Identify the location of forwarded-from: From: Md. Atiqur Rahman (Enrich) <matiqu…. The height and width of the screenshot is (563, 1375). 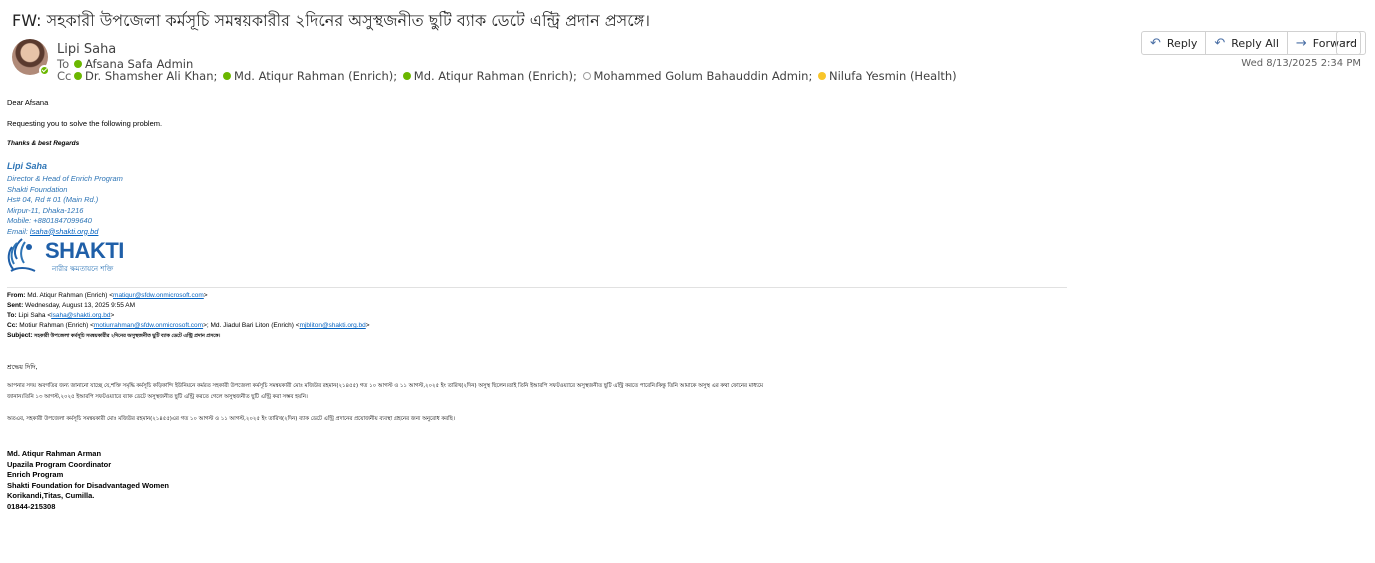
(107, 295).